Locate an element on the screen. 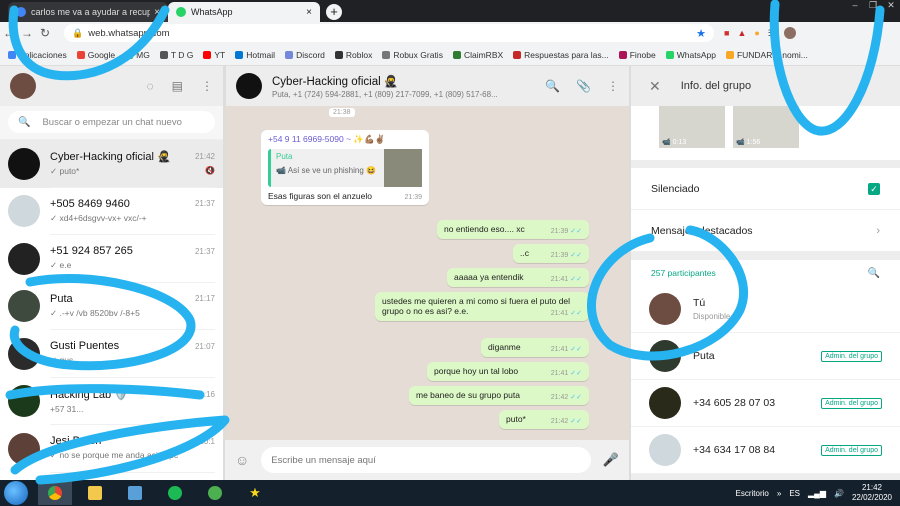 Image resolution: width=900 pixels, height=506 pixels. chrome-icon is located at coordinates (55, 493).